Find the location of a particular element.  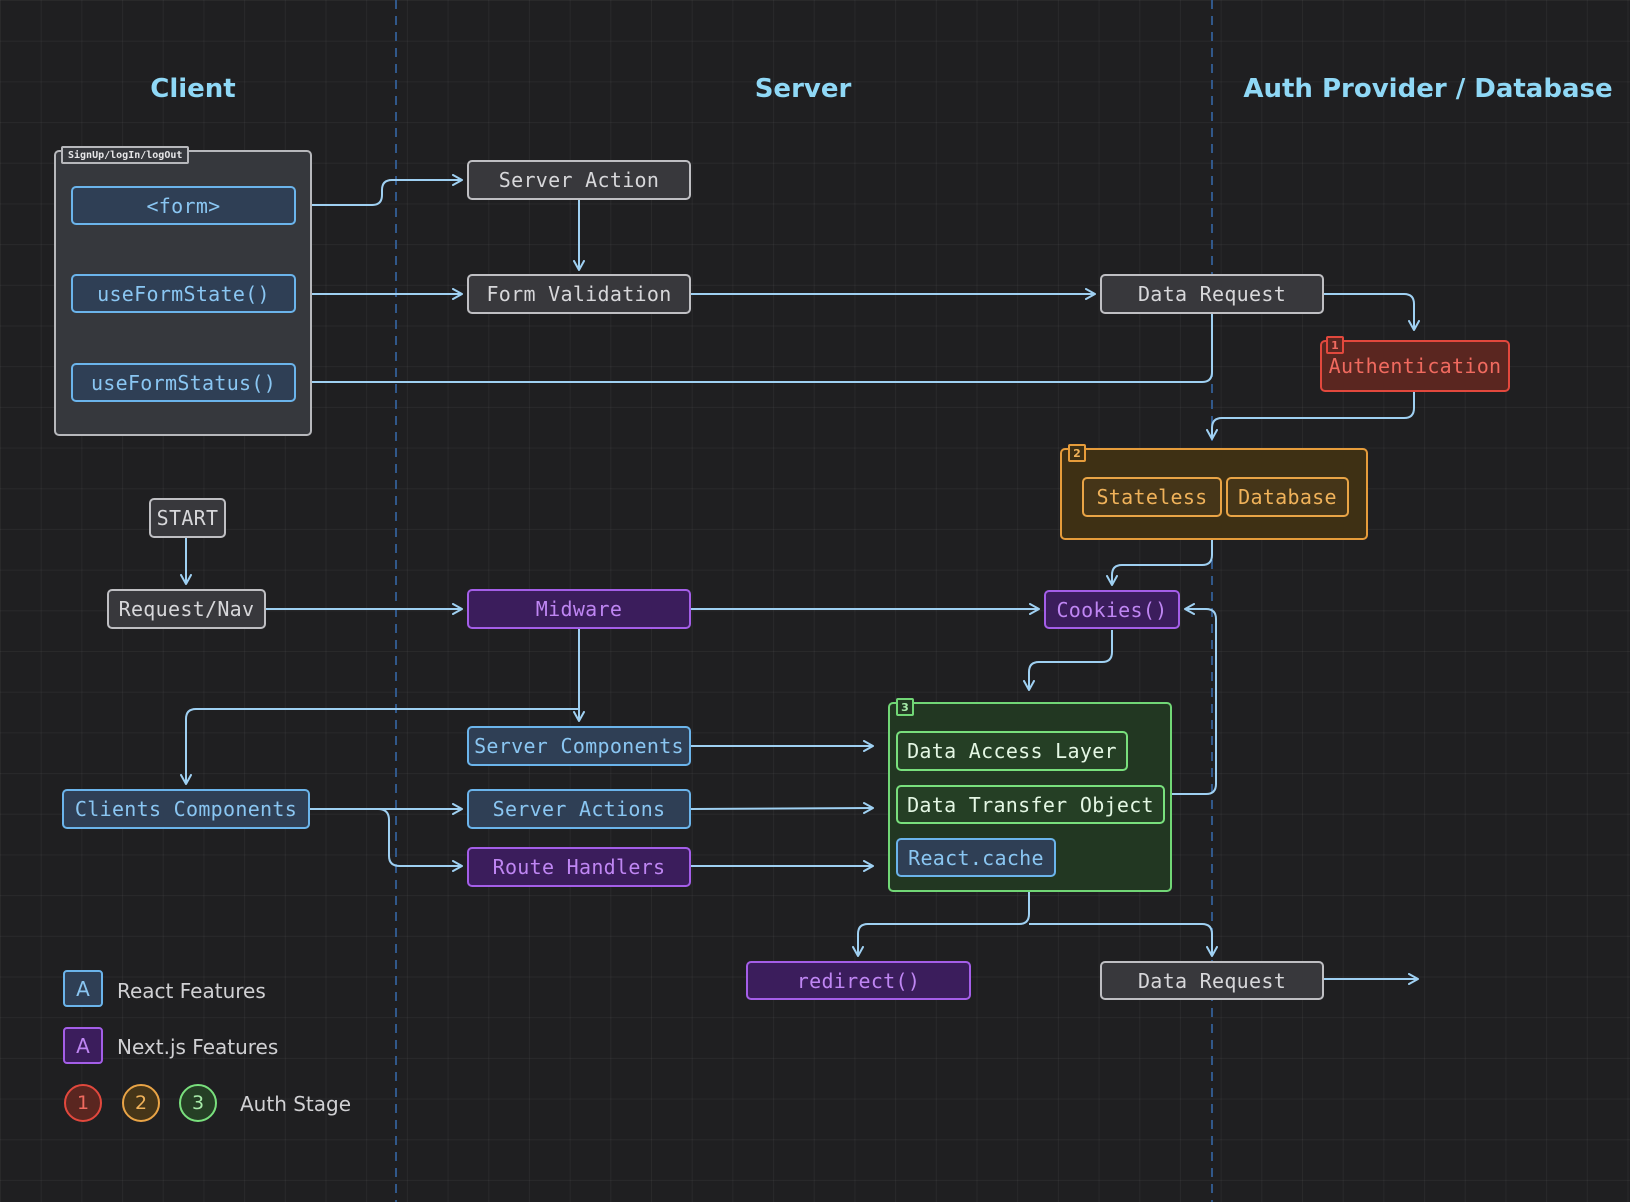

stage-1-tag: 1 is located at coordinates (1335, 345).